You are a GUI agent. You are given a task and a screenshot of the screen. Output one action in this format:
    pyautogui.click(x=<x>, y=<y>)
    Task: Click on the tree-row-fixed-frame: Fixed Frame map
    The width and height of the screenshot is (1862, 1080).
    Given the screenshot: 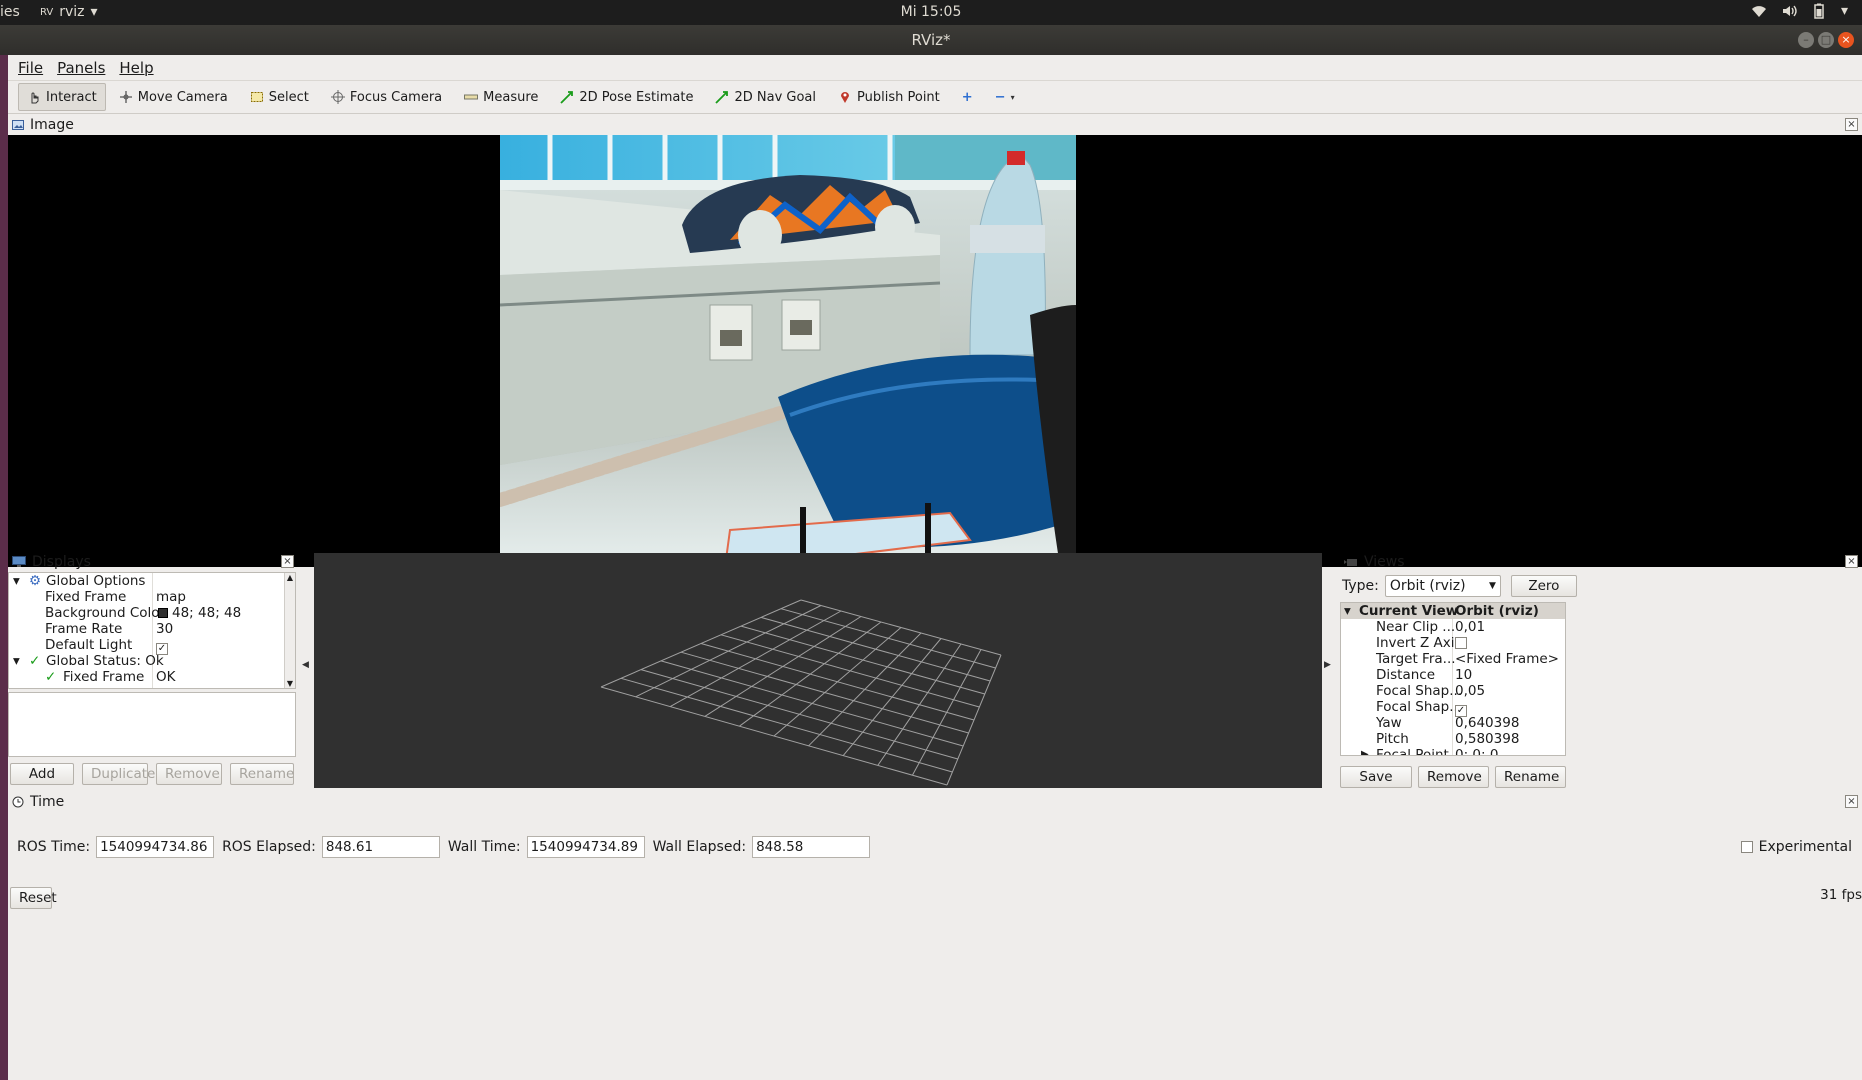 What is the action you would take?
    pyautogui.click(x=152, y=597)
    